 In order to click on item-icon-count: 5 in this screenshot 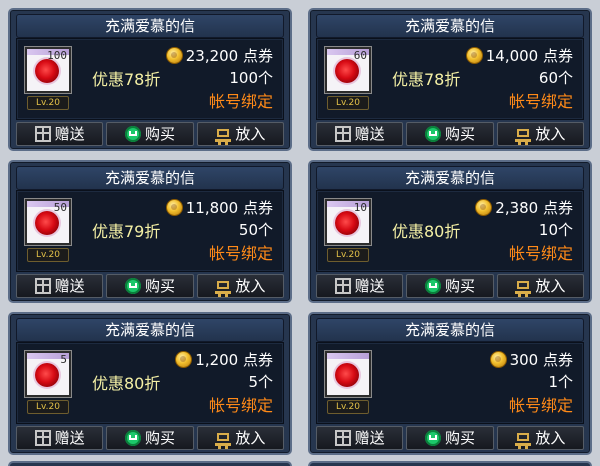, I will do `click(63, 359)`.